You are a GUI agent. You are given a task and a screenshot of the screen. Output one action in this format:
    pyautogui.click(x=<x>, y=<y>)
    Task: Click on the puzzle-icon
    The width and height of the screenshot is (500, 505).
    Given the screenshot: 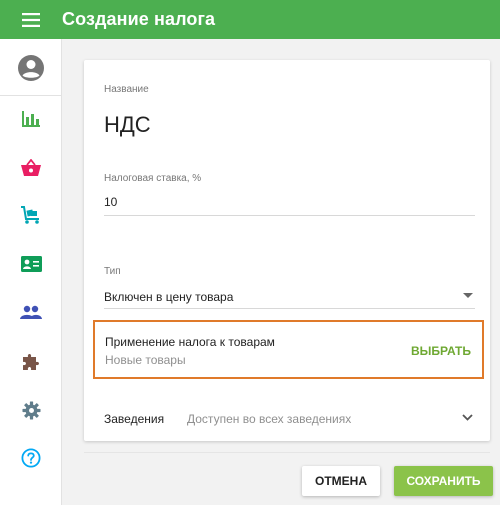 What is the action you would take?
    pyautogui.click(x=31, y=362)
    